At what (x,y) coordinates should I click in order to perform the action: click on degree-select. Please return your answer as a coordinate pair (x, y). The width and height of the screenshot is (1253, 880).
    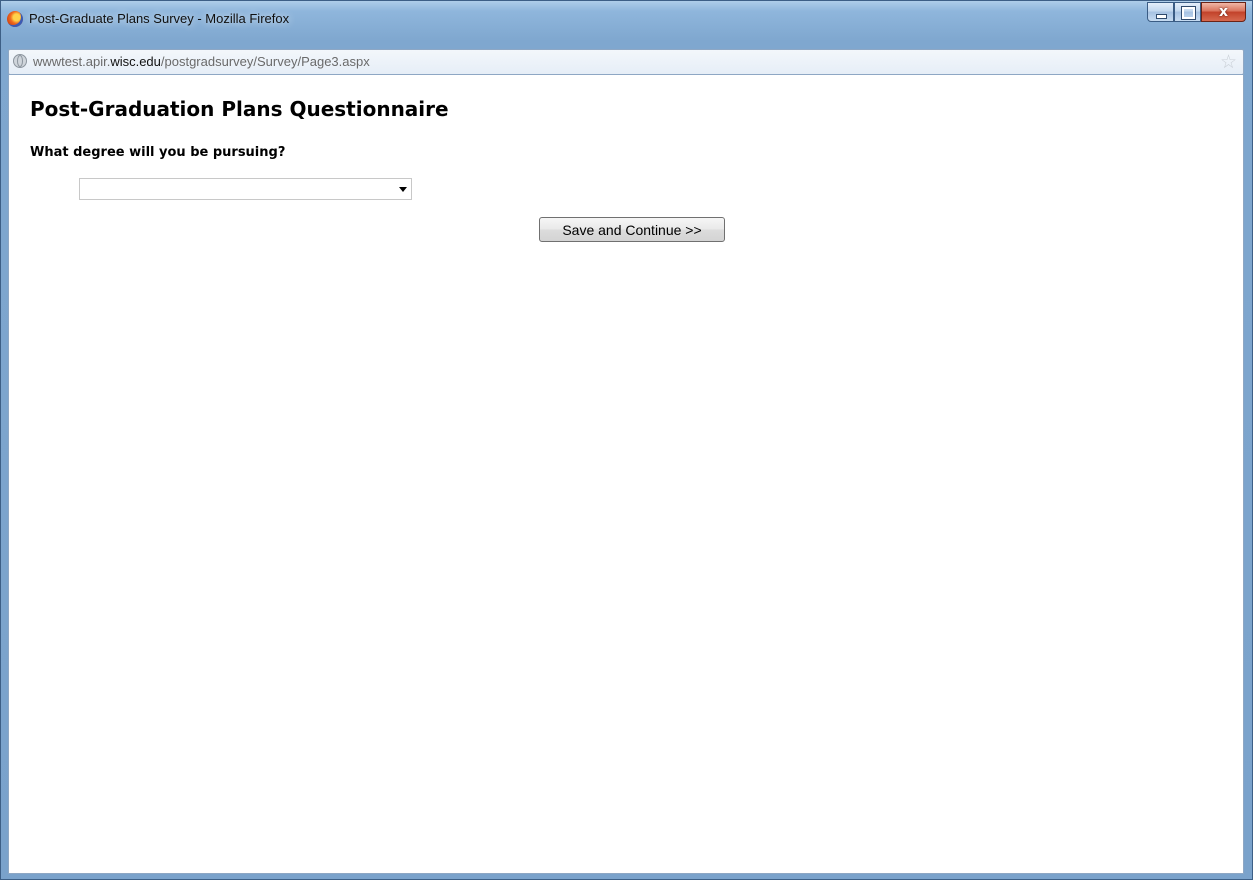
    Looking at the image, I should click on (245, 189).